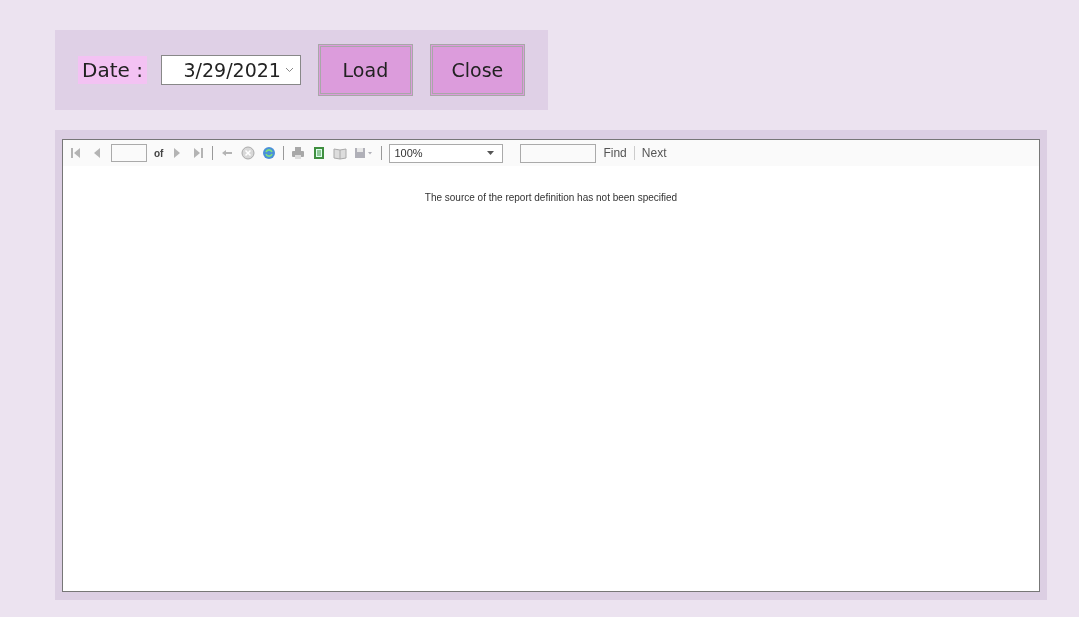 Image resolution: width=1079 pixels, height=617 pixels. What do you see at coordinates (477, 70) in the screenshot?
I see `close-button: Close` at bounding box center [477, 70].